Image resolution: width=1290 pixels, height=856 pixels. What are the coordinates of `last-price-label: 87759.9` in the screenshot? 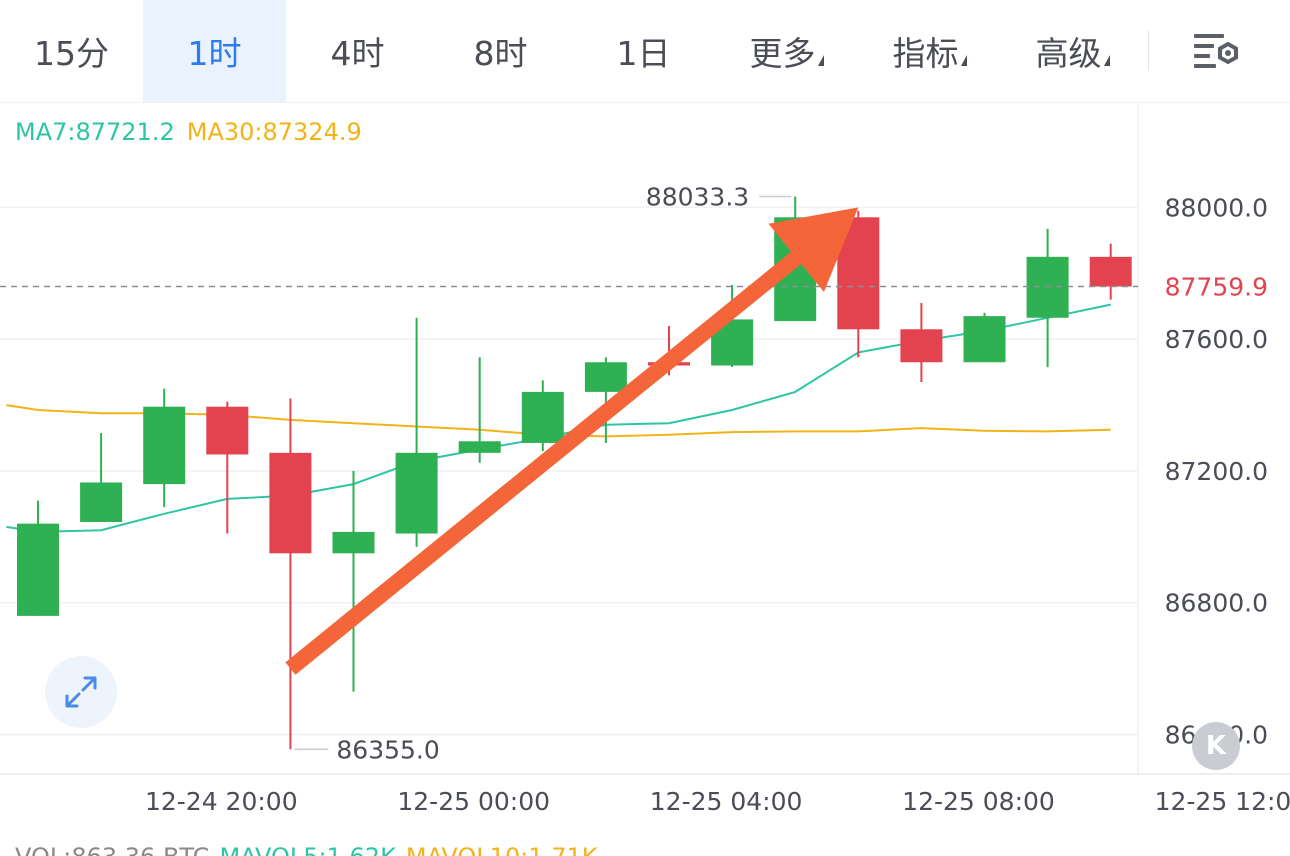 It's located at (1216, 287).